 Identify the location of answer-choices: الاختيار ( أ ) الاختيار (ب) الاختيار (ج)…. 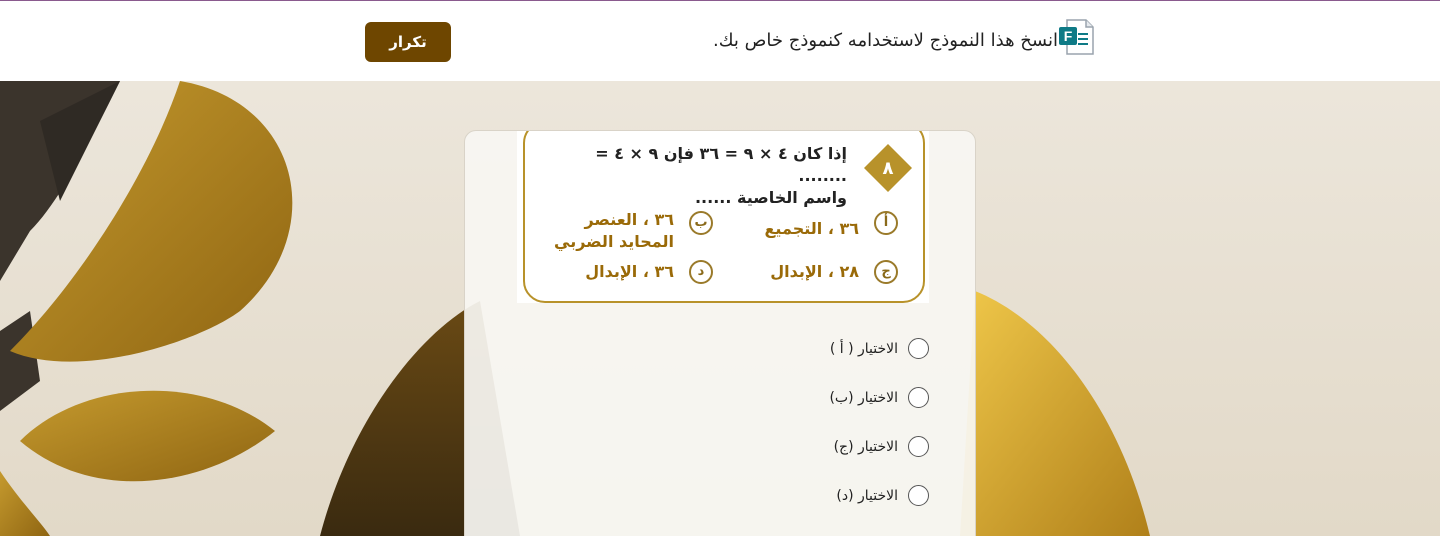
(779, 422).